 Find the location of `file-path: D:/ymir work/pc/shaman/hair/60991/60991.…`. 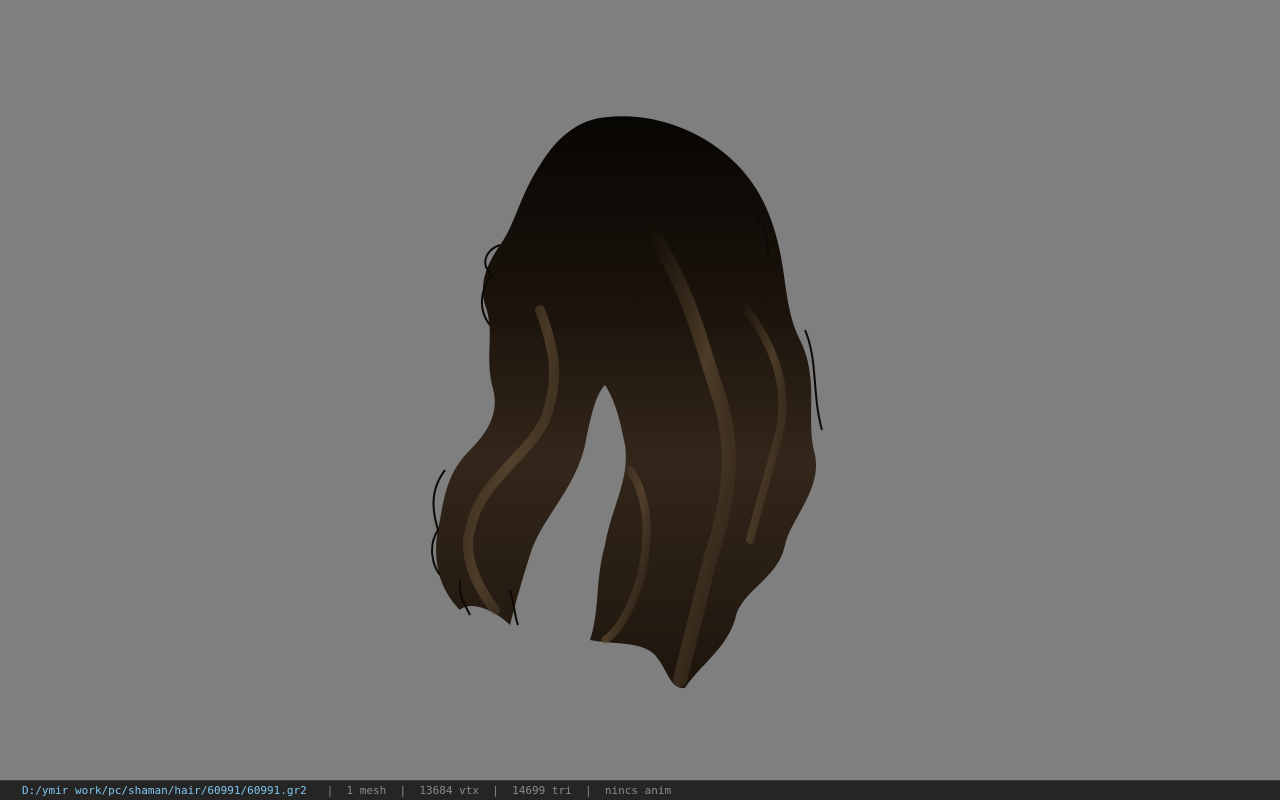

file-path: D:/ymir work/pc/shaman/hair/60991/60991.… is located at coordinates (164, 790).